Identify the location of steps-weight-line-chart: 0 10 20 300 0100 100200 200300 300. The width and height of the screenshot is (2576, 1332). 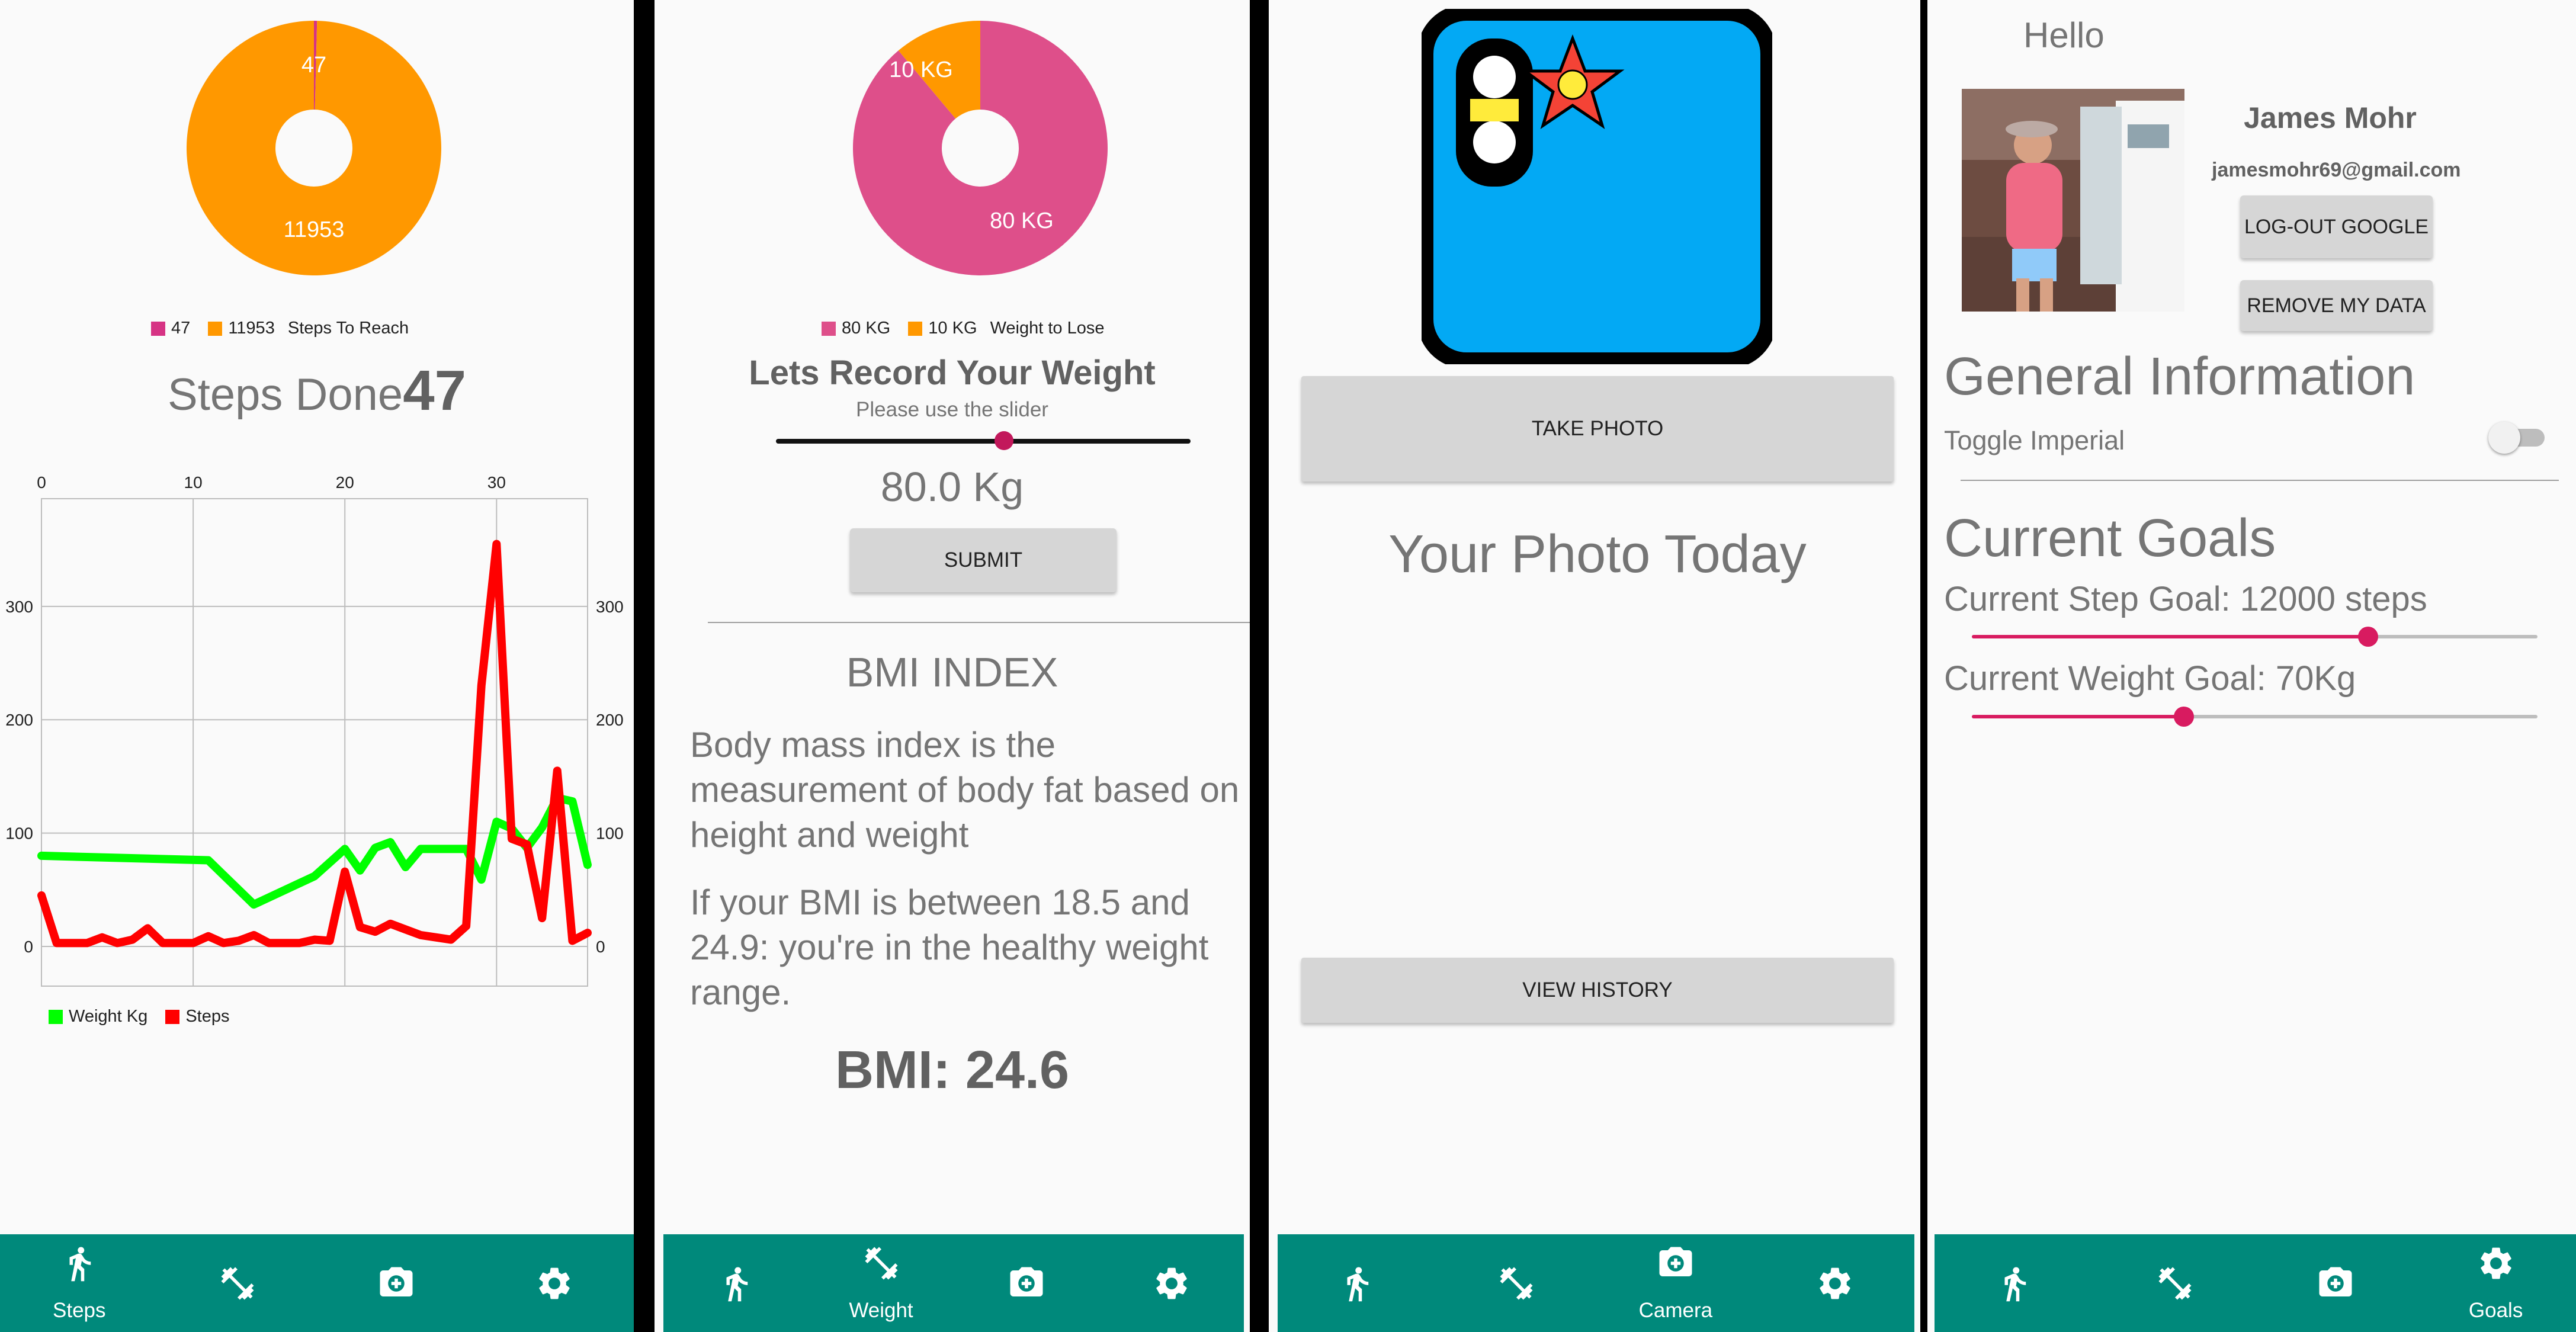
(314, 730).